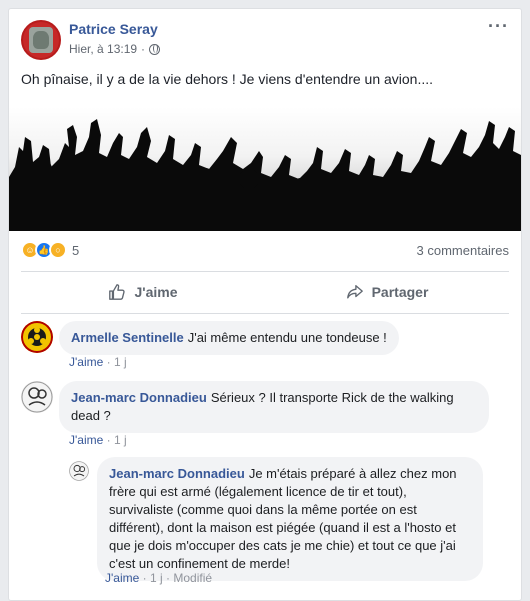 Image resolution: width=530 pixels, height=601 pixels. I want to click on author-name: Patrice Seray, so click(113, 29).